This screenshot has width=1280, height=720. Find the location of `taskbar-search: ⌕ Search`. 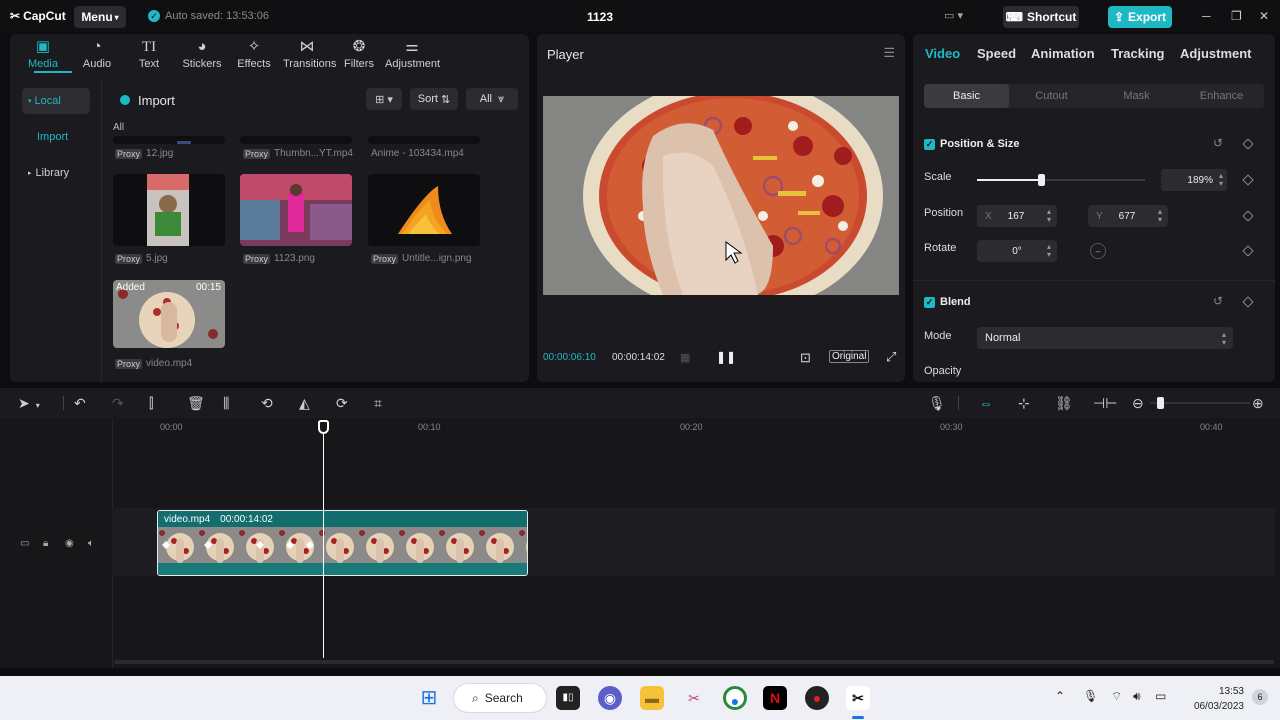

taskbar-search: ⌕ Search is located at coordinates (500, 698).